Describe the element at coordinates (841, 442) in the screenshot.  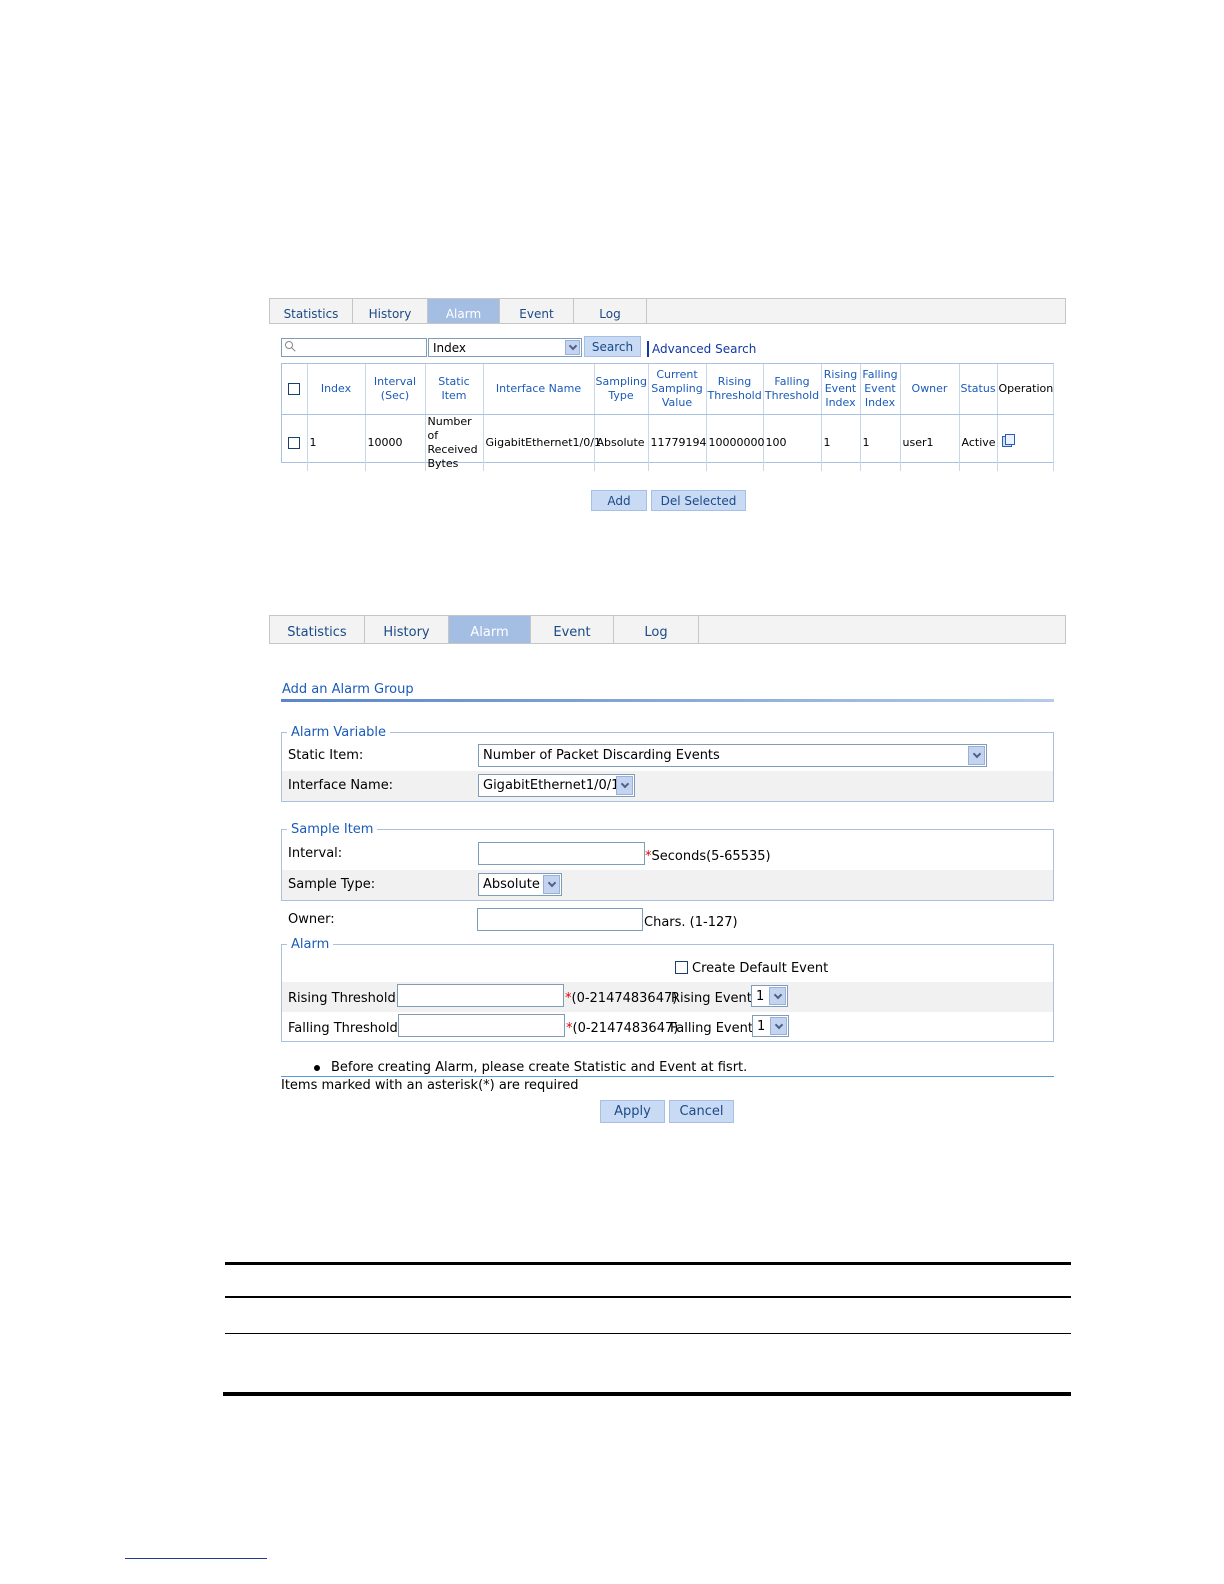
I see `cell-rising-event: 1` at that location.